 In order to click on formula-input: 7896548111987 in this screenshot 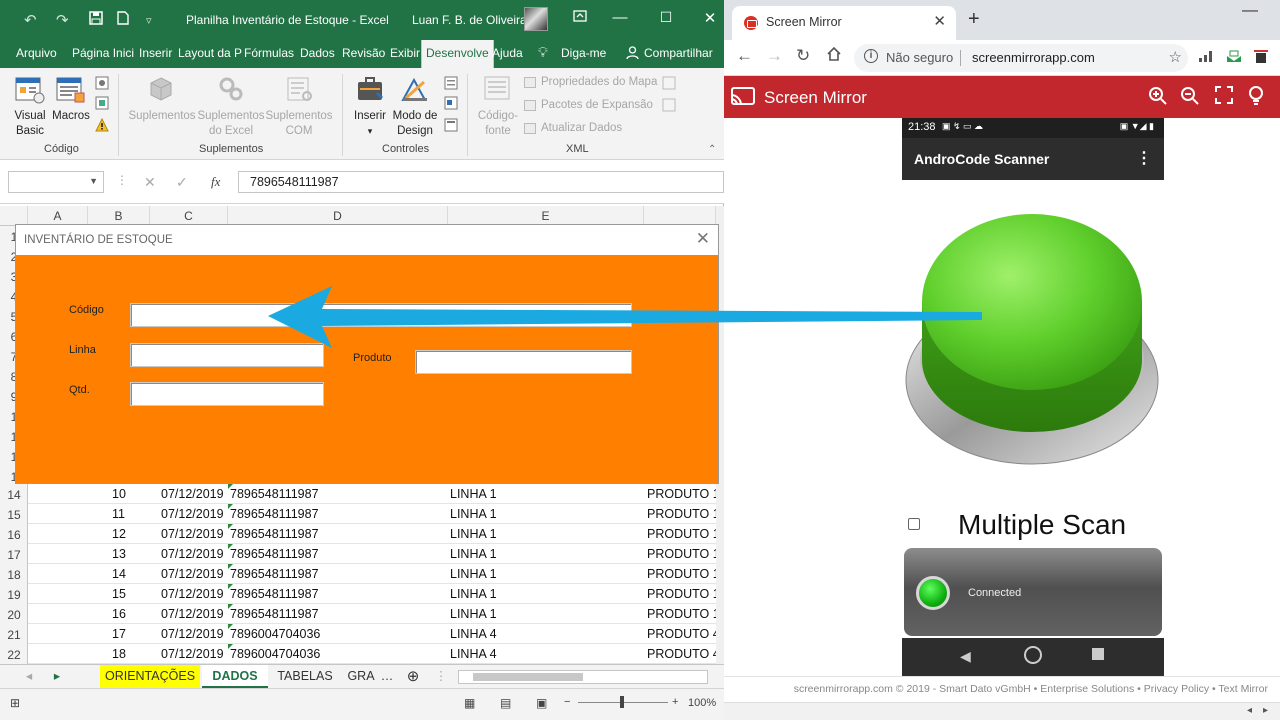, I will do `click(481, 182)`.